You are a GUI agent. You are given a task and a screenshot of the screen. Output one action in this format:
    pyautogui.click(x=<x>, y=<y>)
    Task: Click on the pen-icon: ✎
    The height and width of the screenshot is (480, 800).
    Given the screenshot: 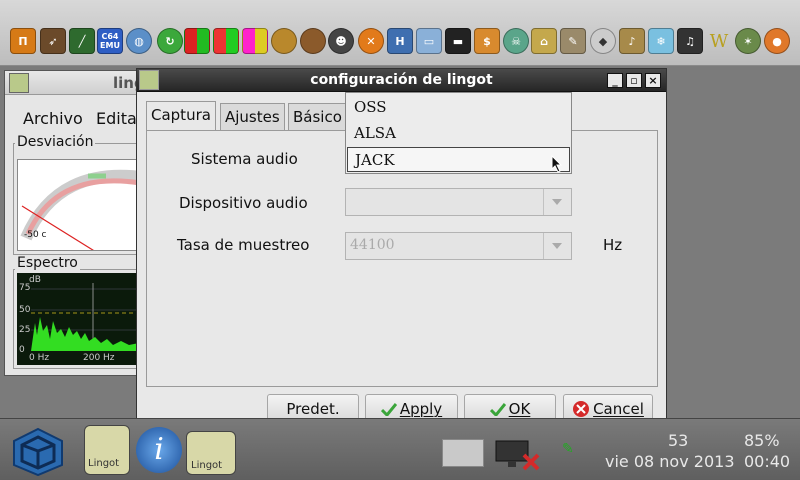 What is the action you would take?
    pyautogui.click(x=572, y=451)
    